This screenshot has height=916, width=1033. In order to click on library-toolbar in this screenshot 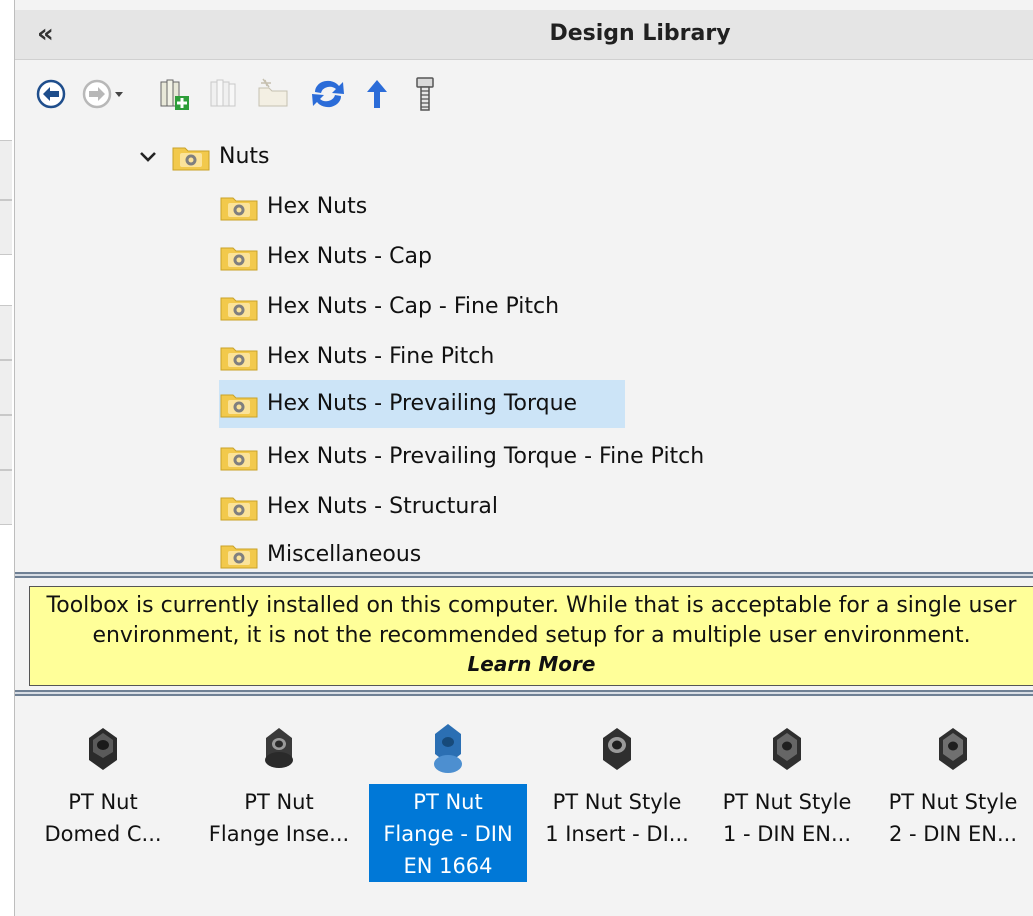, I will do `click(524, 94)`.